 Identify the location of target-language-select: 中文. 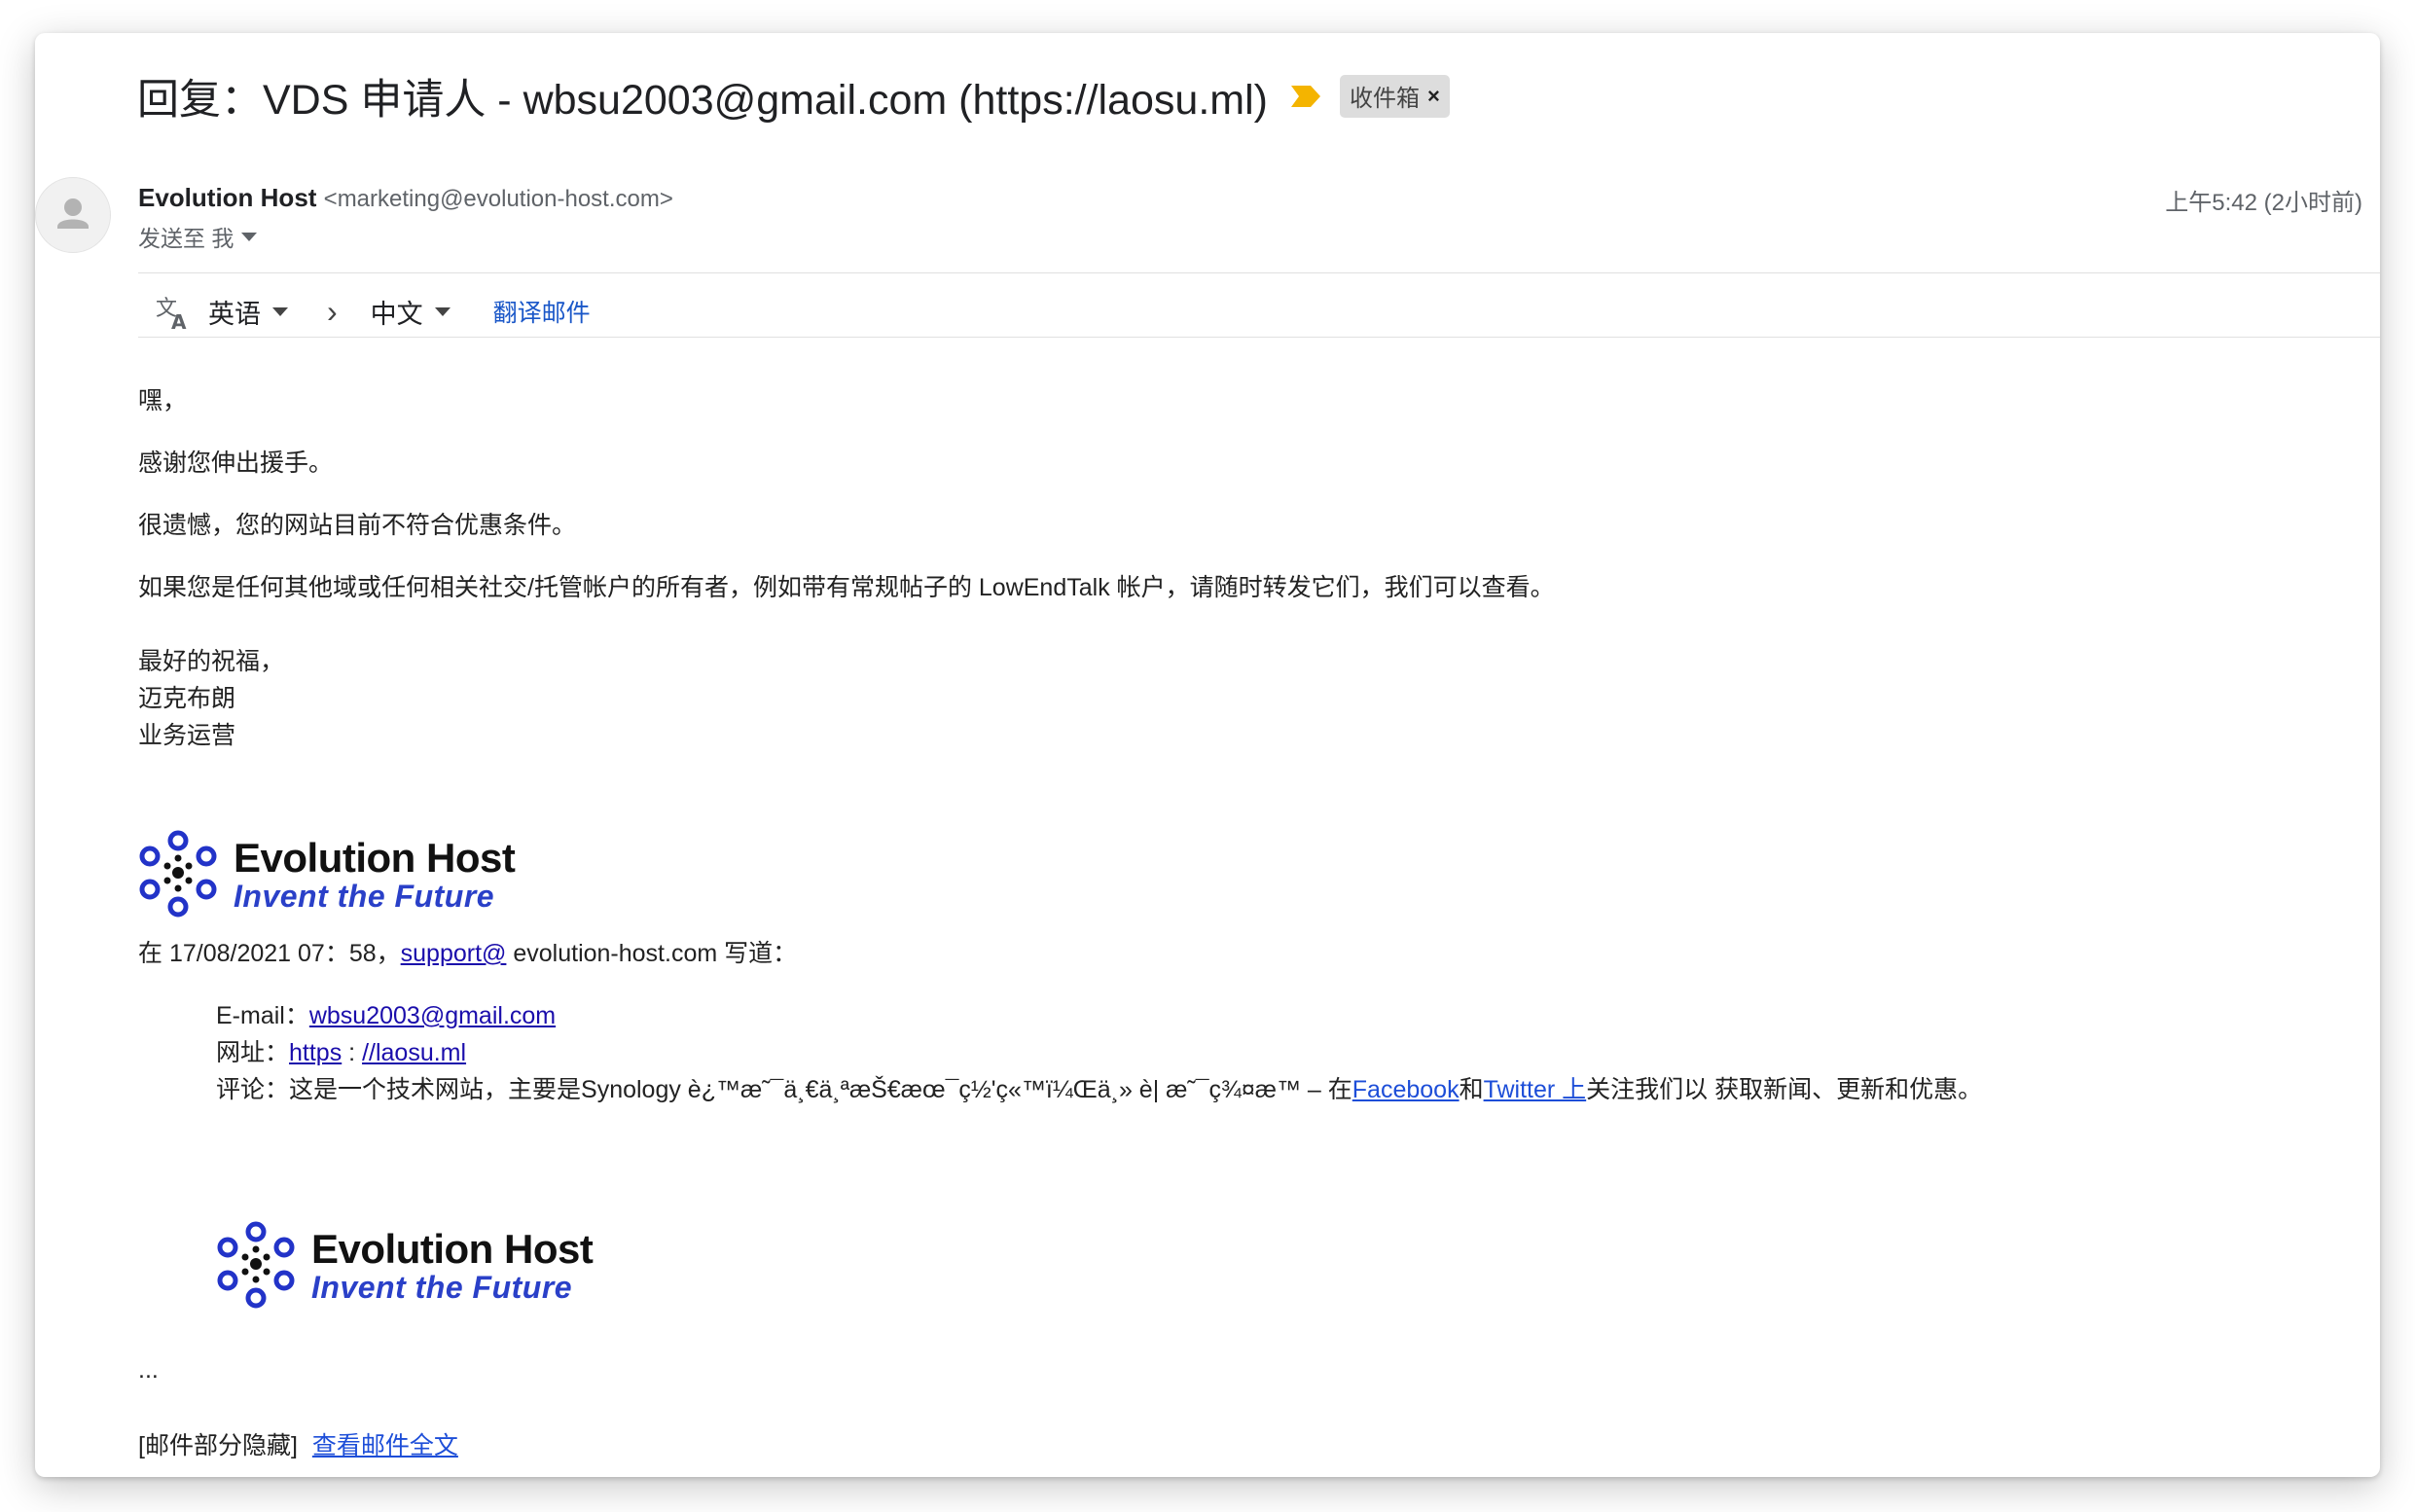
(411, 312).